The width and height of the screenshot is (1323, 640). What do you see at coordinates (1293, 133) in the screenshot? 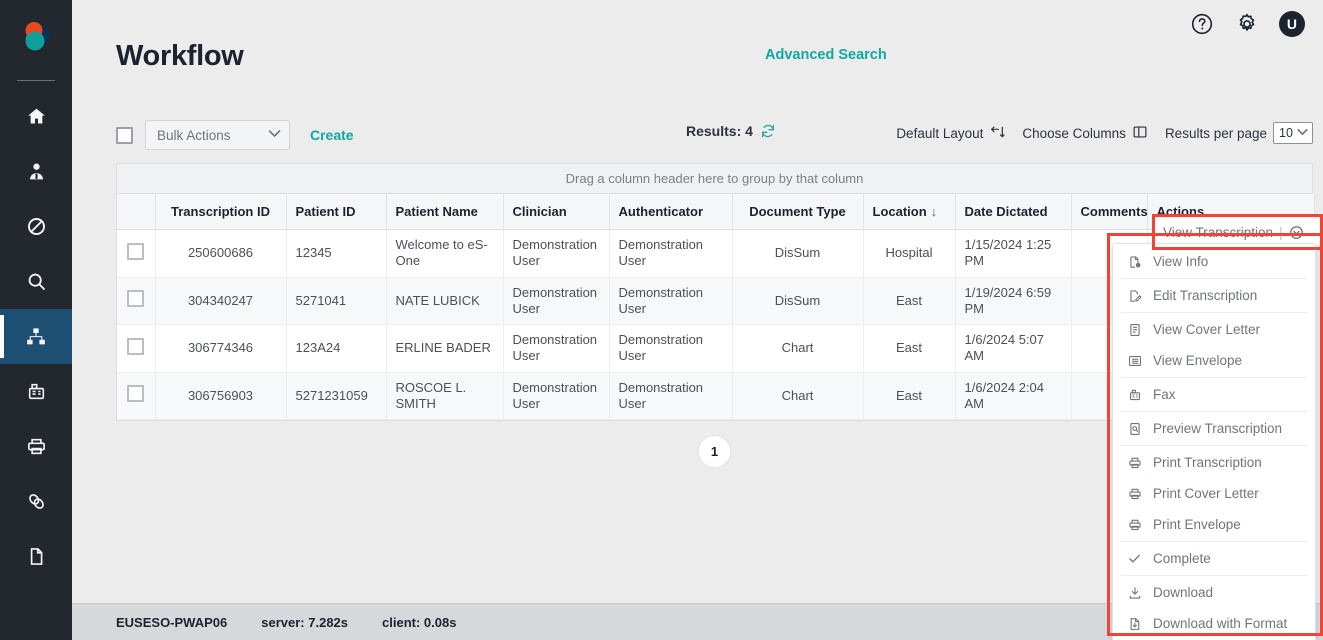
I see `results-per-page-select: 10` at bounding box center [1293, 133].